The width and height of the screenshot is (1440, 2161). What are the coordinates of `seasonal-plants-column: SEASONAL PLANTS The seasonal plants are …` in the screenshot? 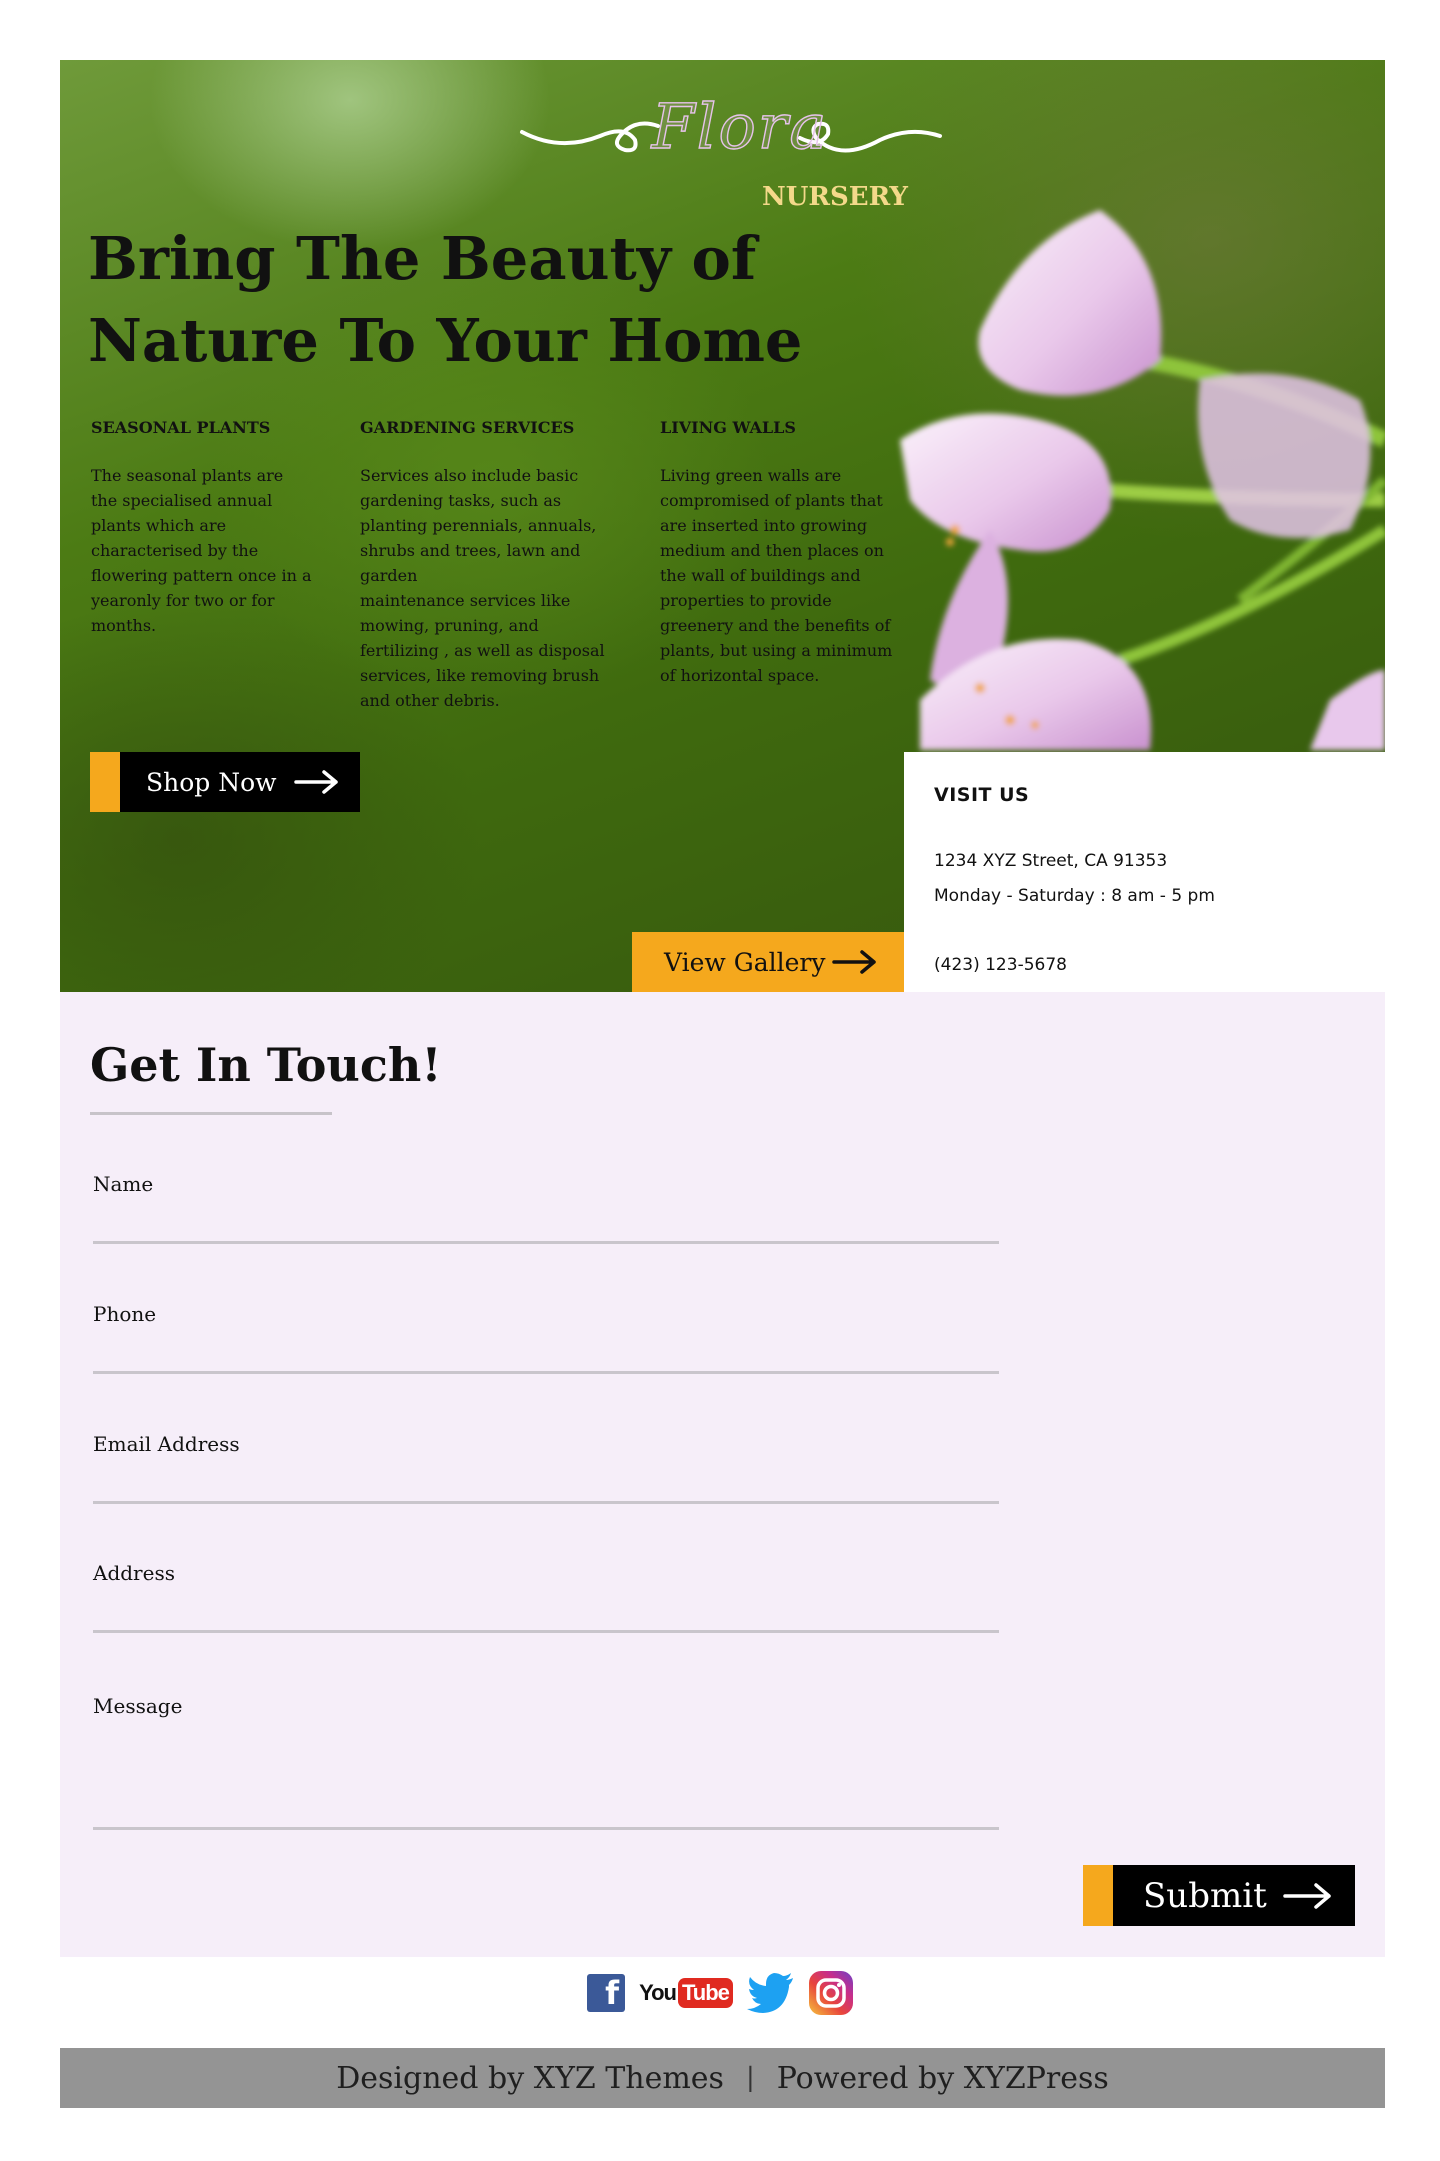 It's located at (211, 528).